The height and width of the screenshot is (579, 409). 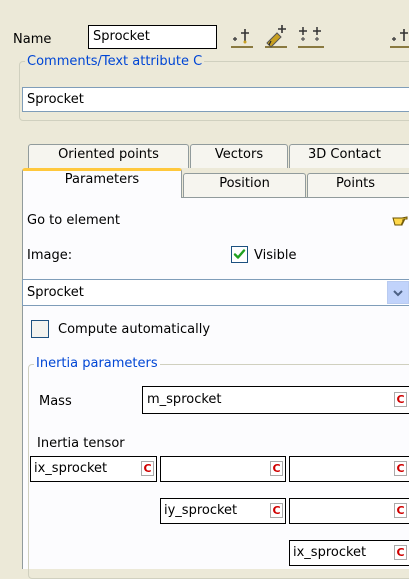 What do you see at coordinates (275, 255) in the screenshot?
I see `visible-label: Visible` at bounding box center [275, 255].